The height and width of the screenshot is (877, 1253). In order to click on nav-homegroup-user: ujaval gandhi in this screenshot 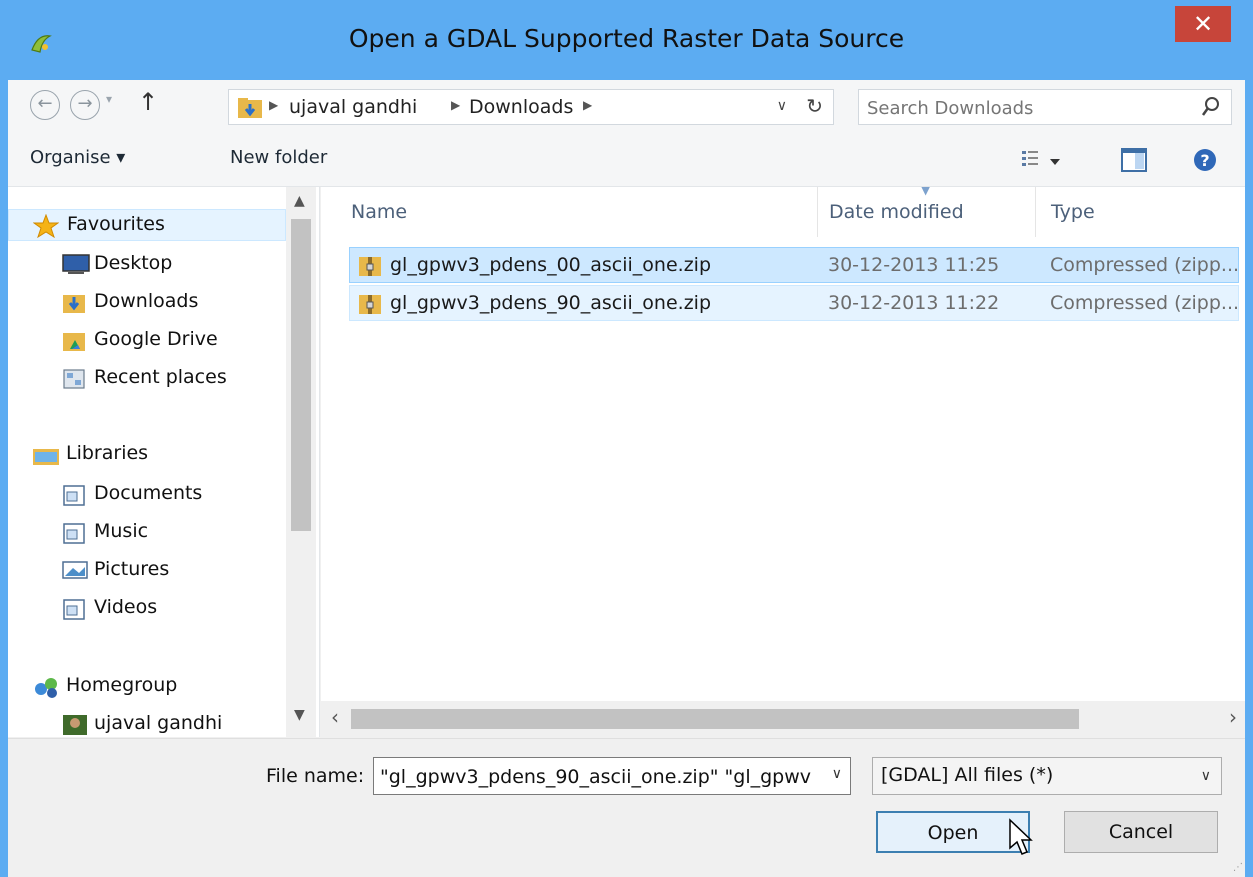, I will do `click(147, 723)`.